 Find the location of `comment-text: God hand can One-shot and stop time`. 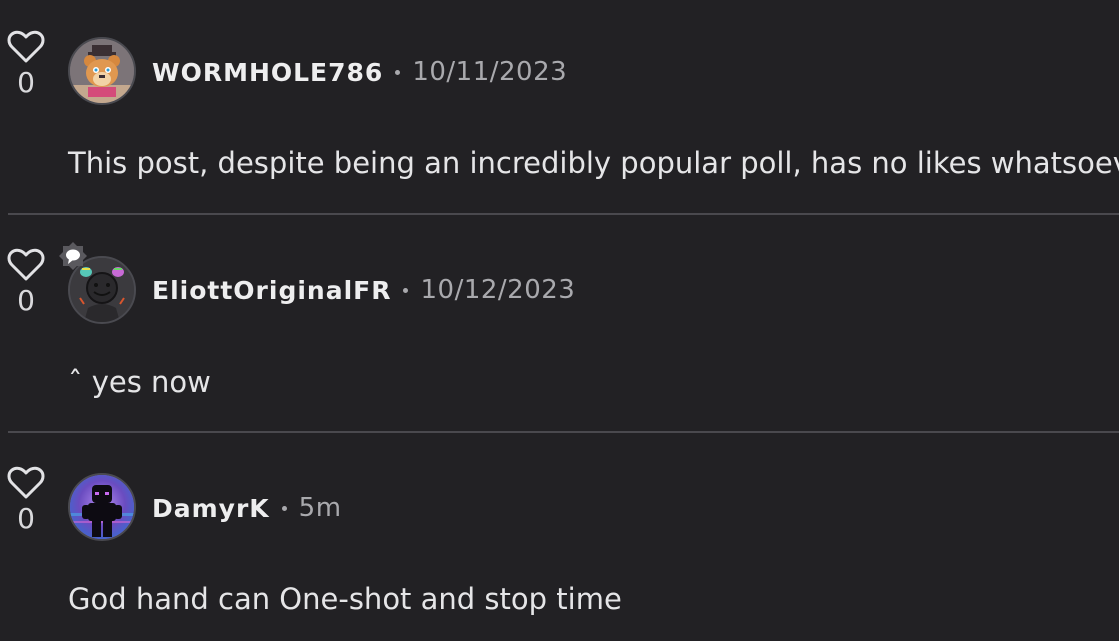

comment-text: God hand can One-shot and stop time is located at coordinates (345, 599).